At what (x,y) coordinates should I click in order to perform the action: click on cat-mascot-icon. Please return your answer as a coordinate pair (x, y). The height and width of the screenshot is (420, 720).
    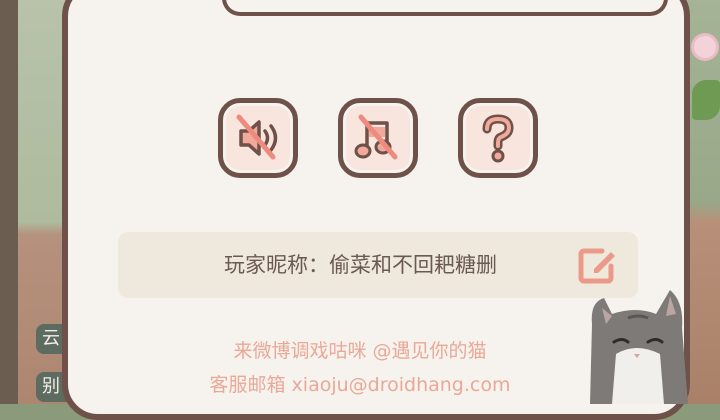
    Looking at the image, I should click on (639, 347).